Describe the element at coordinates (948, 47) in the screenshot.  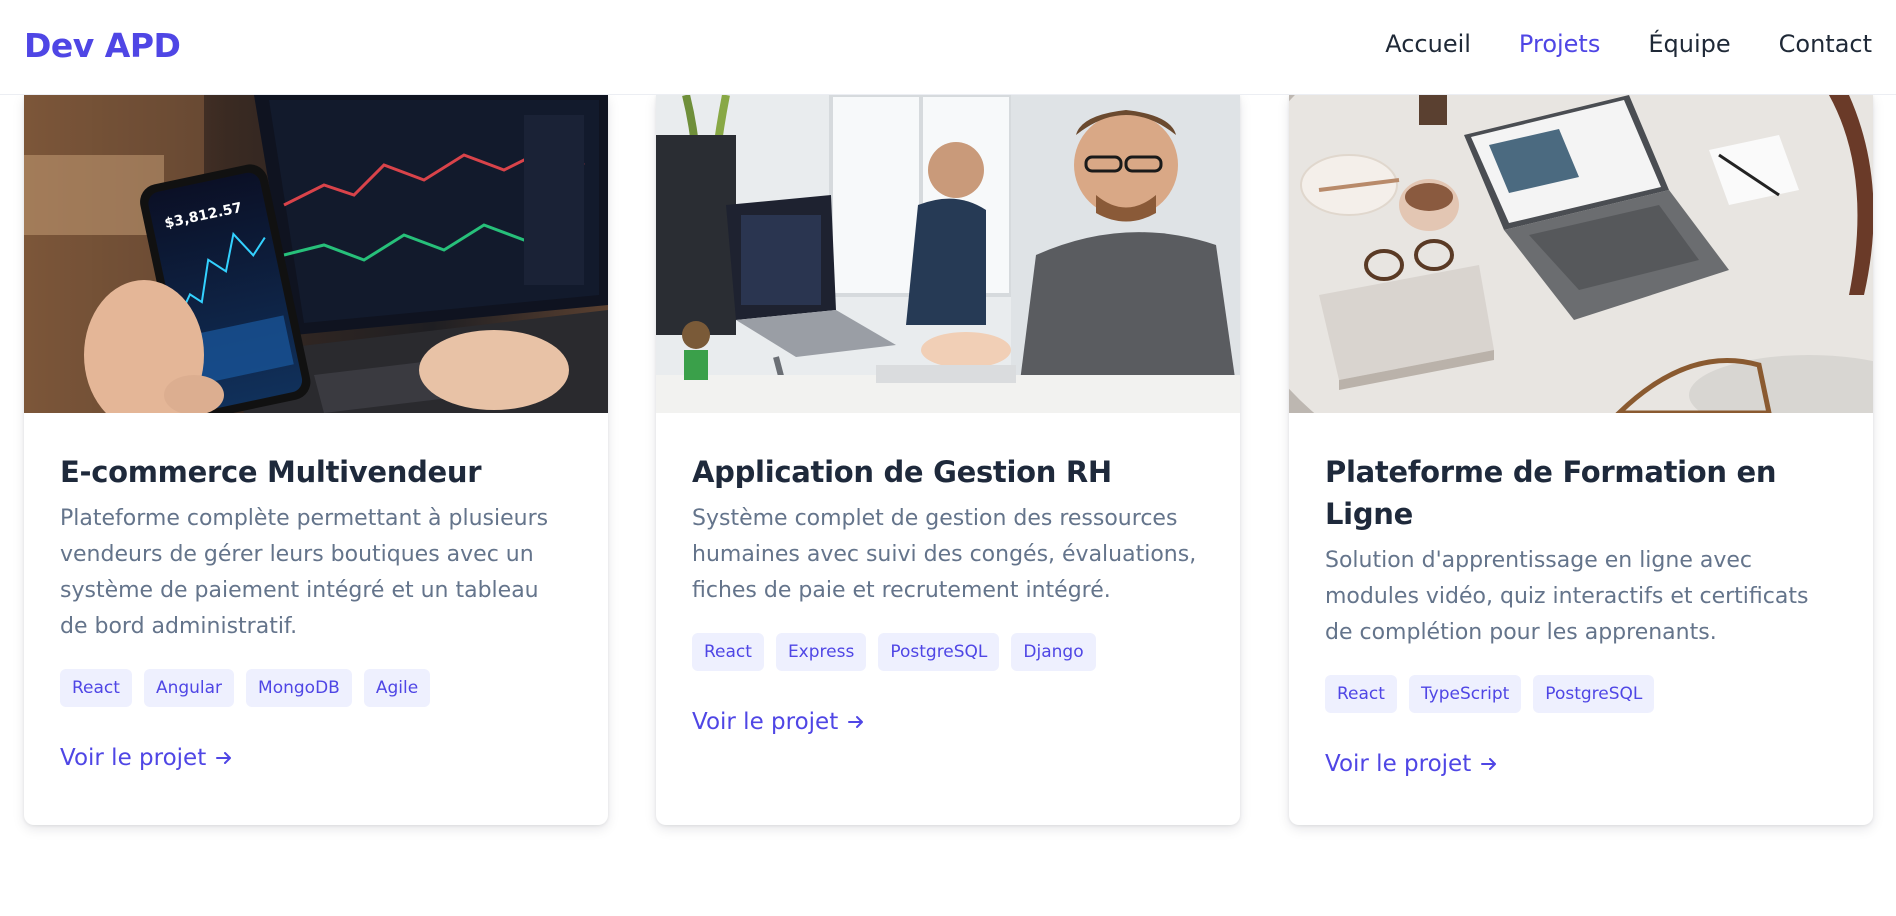
I see `top-navbar: Dev APD Accueil Projets Équipe Contact` at that location.